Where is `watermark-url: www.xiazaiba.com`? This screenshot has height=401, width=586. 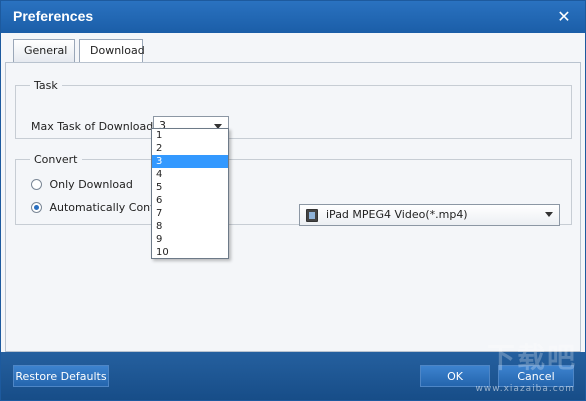
watermark-url: www.xiazaiba.com is located at coordinates (525, 389).